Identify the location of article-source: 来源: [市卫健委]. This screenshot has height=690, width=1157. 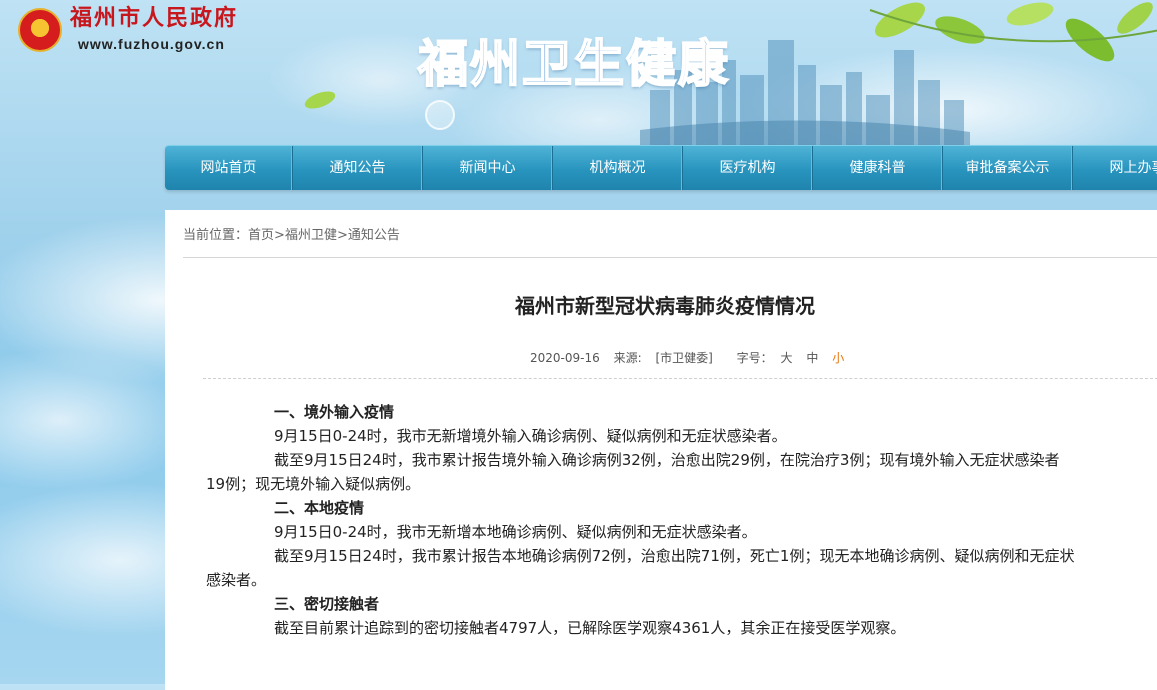
(668, 358).